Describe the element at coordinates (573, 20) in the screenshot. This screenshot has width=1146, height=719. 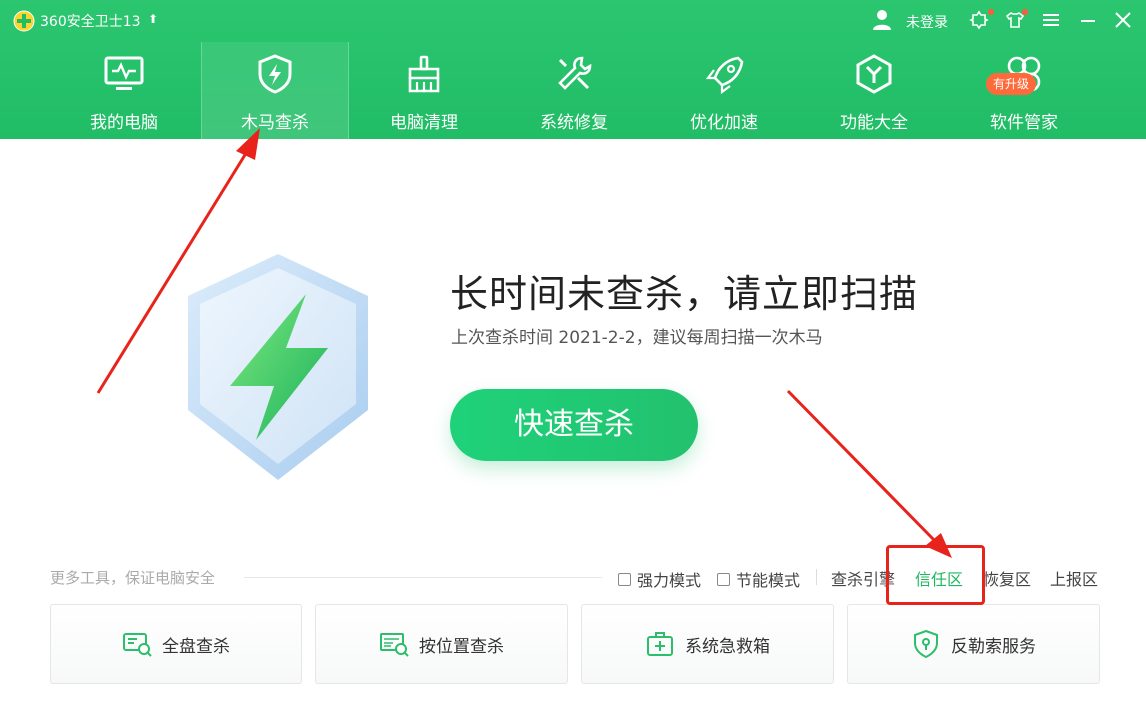
I see `title-bar: 360安全卫士13 ⬆ 未登录` at that location.